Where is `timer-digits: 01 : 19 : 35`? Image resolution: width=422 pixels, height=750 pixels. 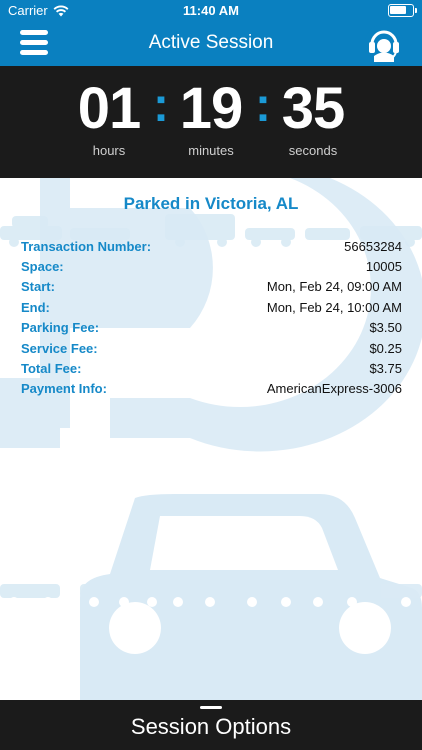
timer-digits: 01 : 19 : 35 is located at coordinates (211, 108).